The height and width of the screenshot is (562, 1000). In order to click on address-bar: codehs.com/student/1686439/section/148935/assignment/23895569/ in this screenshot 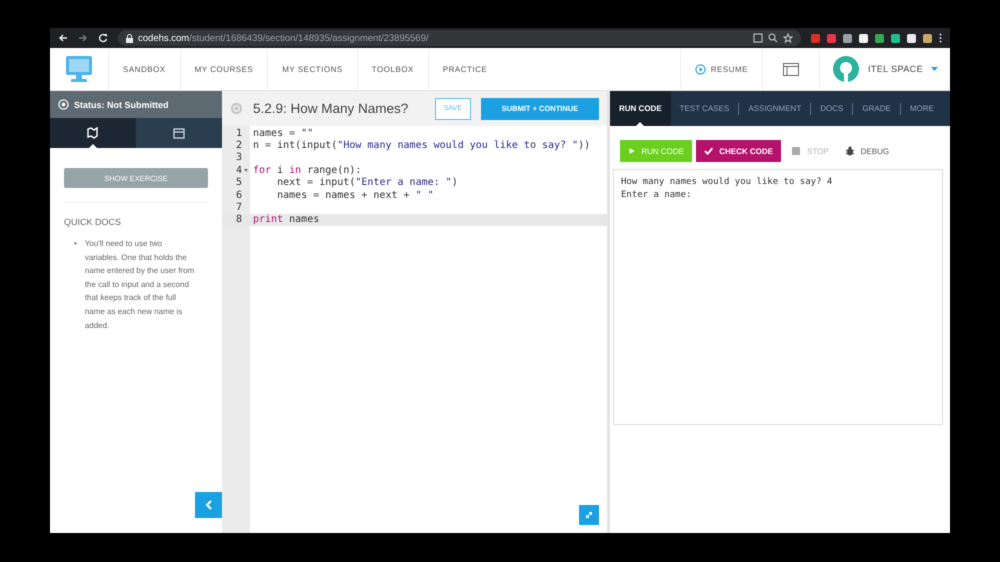, I will do `click(459, 38)`.